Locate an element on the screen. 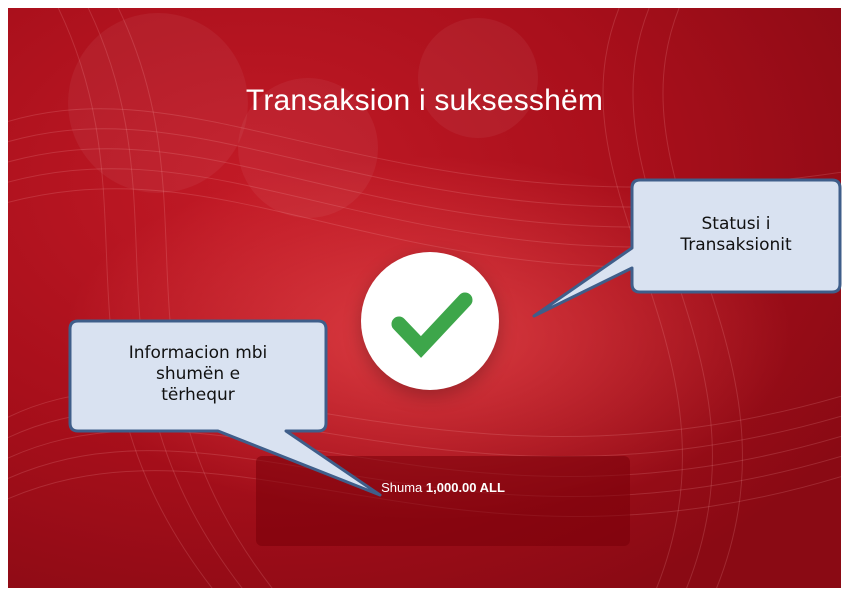  callout-amount-line-1: Informacion mbi is located at coordinates (198, 353).